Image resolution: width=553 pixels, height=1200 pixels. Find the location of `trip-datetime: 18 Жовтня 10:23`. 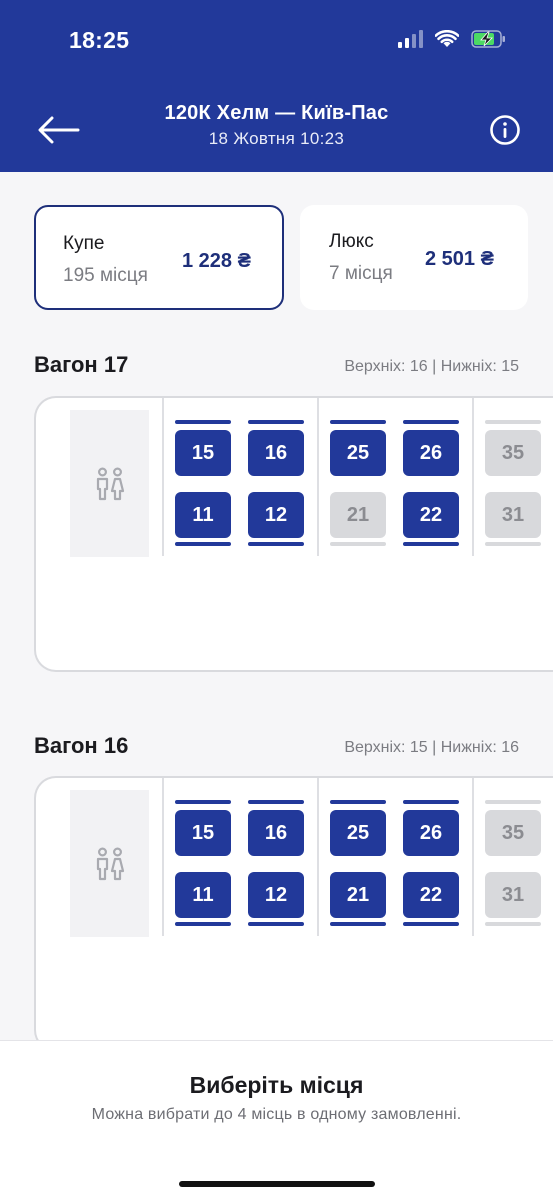

trip-datetime: 18 Жовтня 10:23 is located at coordinates (276, 138).